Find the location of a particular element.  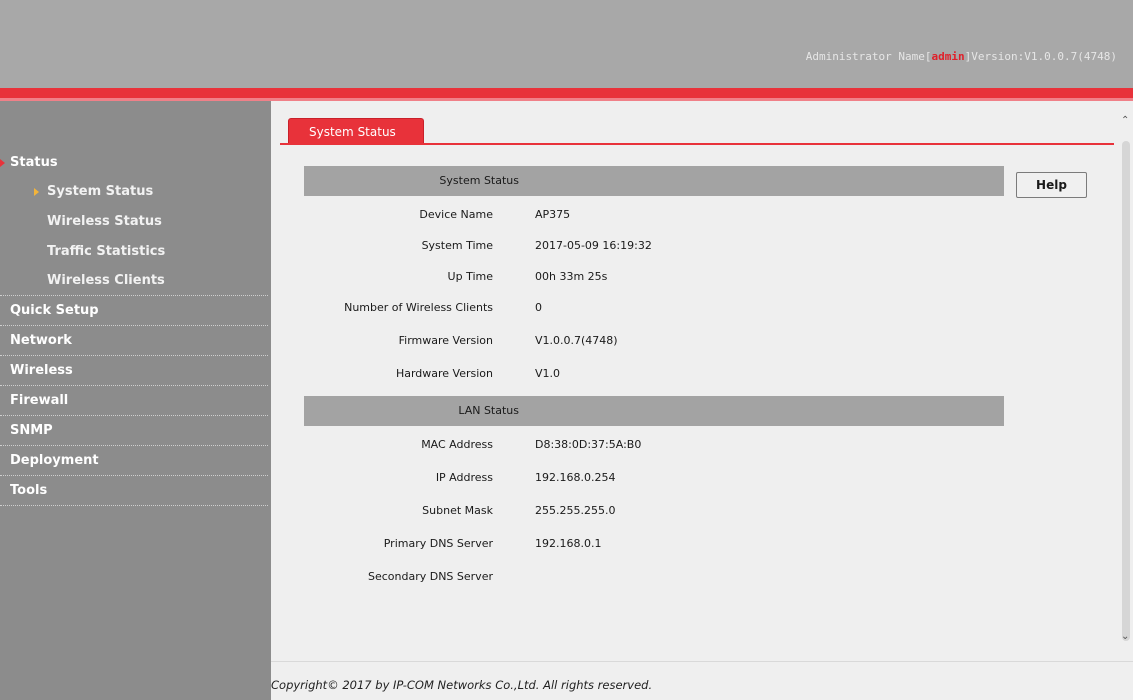

admin-prefix: Administrator Name[ is located at coordinates (868, 56).